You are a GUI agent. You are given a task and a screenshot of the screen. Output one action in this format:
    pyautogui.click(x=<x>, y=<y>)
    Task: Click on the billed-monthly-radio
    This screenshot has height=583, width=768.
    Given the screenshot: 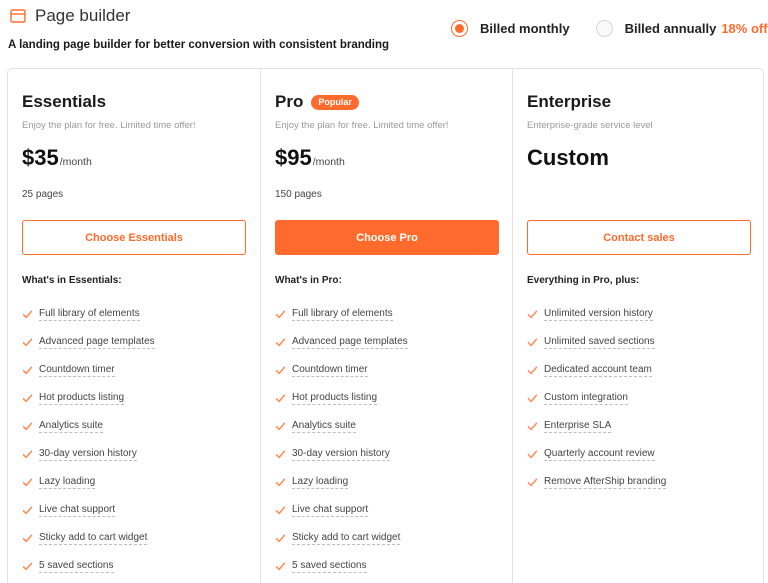 What is the action you would take?
    pyautogui.click(x=459, y=28)
    